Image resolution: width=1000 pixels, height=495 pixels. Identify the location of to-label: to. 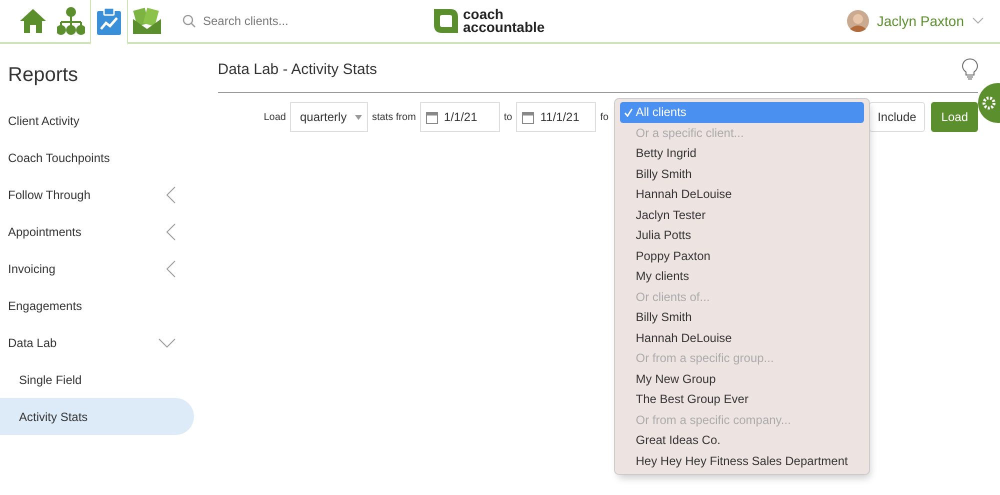
(508, 117).